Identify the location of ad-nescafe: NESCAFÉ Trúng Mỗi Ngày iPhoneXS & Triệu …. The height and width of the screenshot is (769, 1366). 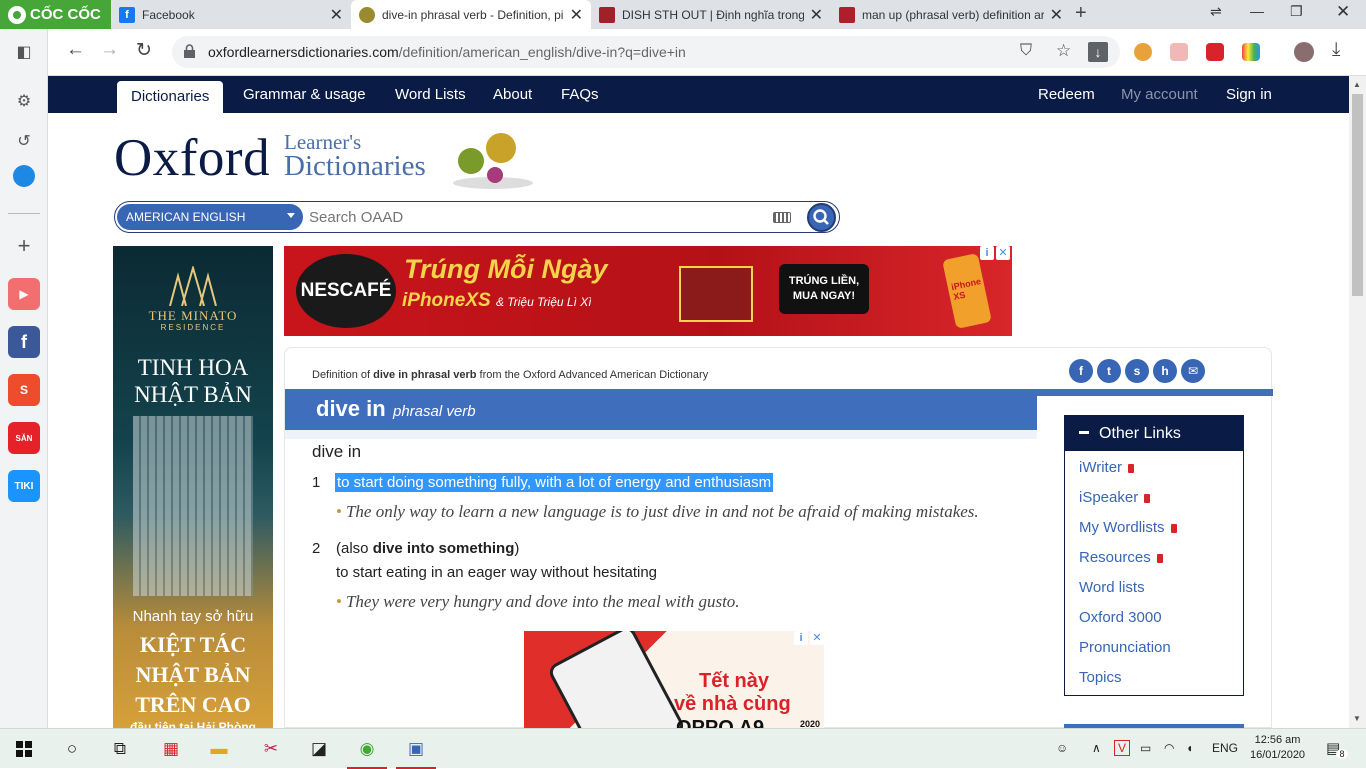
(648, 291).